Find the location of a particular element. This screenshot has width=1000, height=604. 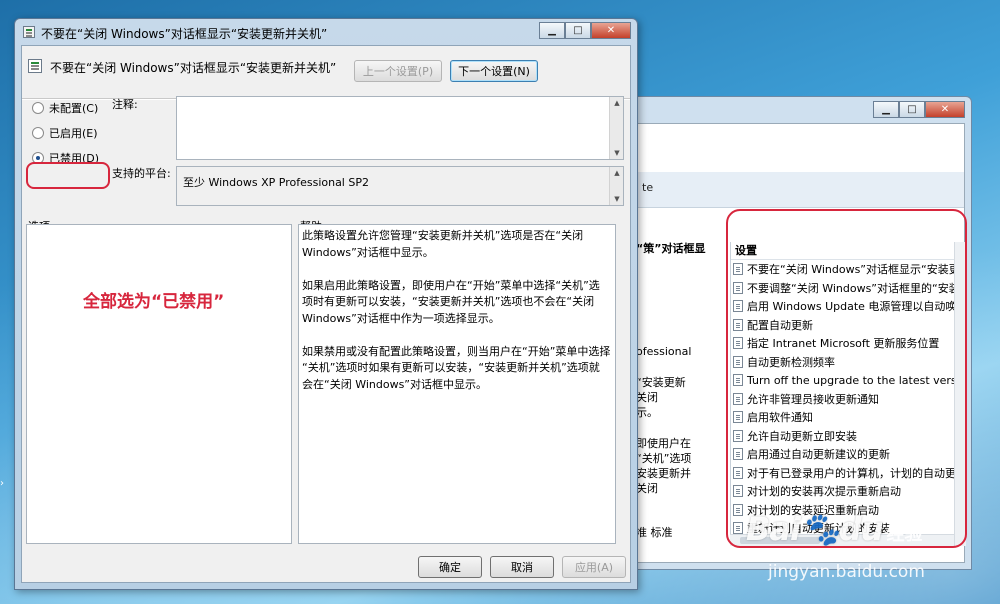

comment-label: 注释: is located at coordinates (125, 104).